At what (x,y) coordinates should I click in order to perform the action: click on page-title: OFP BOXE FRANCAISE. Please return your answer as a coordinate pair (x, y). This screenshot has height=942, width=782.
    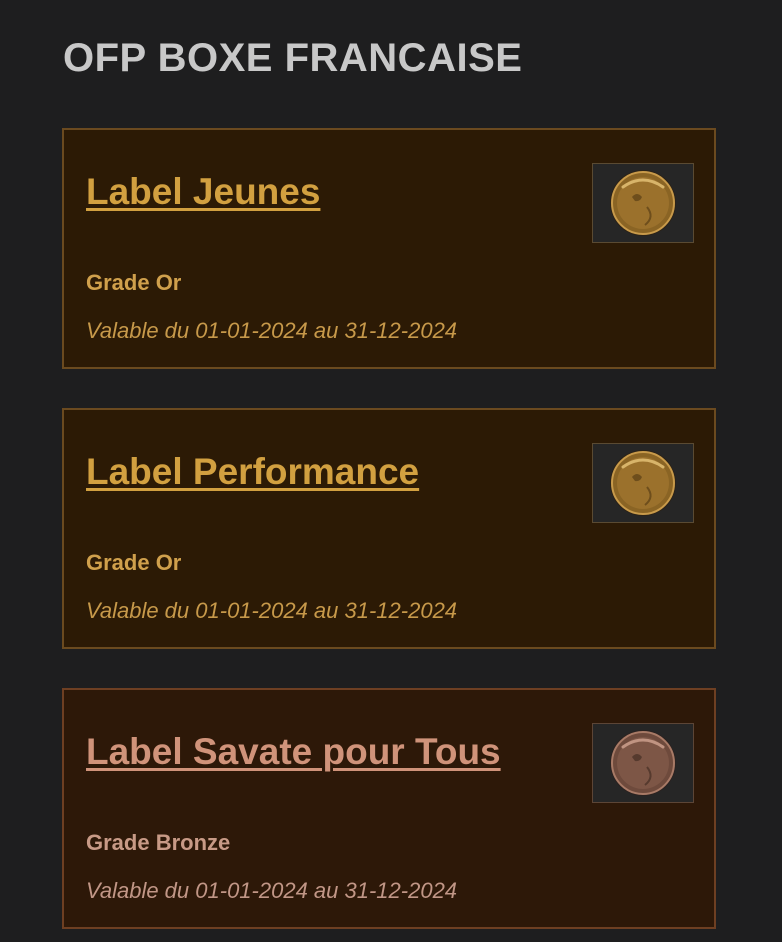
    Looking at the image, I should click on (293, 58).